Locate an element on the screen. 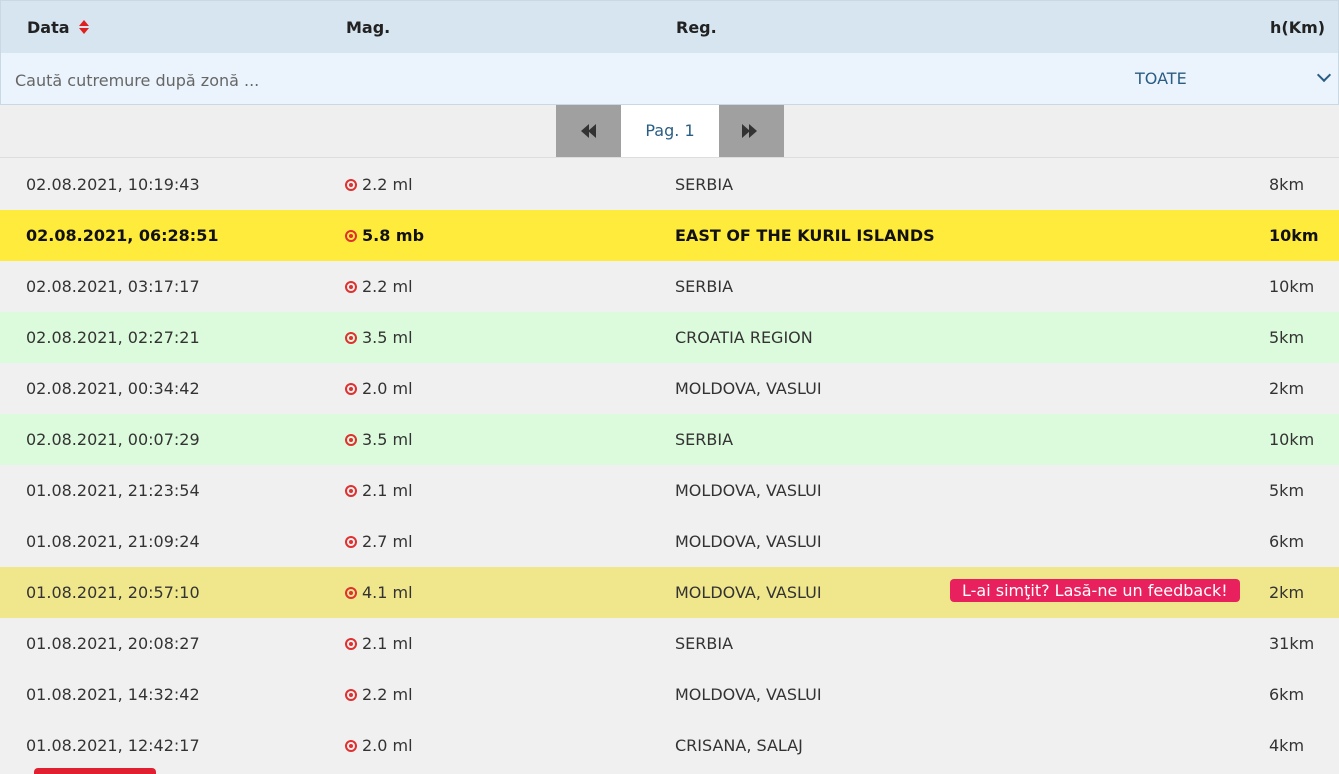 The width and height of the screenshot is (1339, 774). sort-by-date-header: Data is located at coordinates (58, 27).